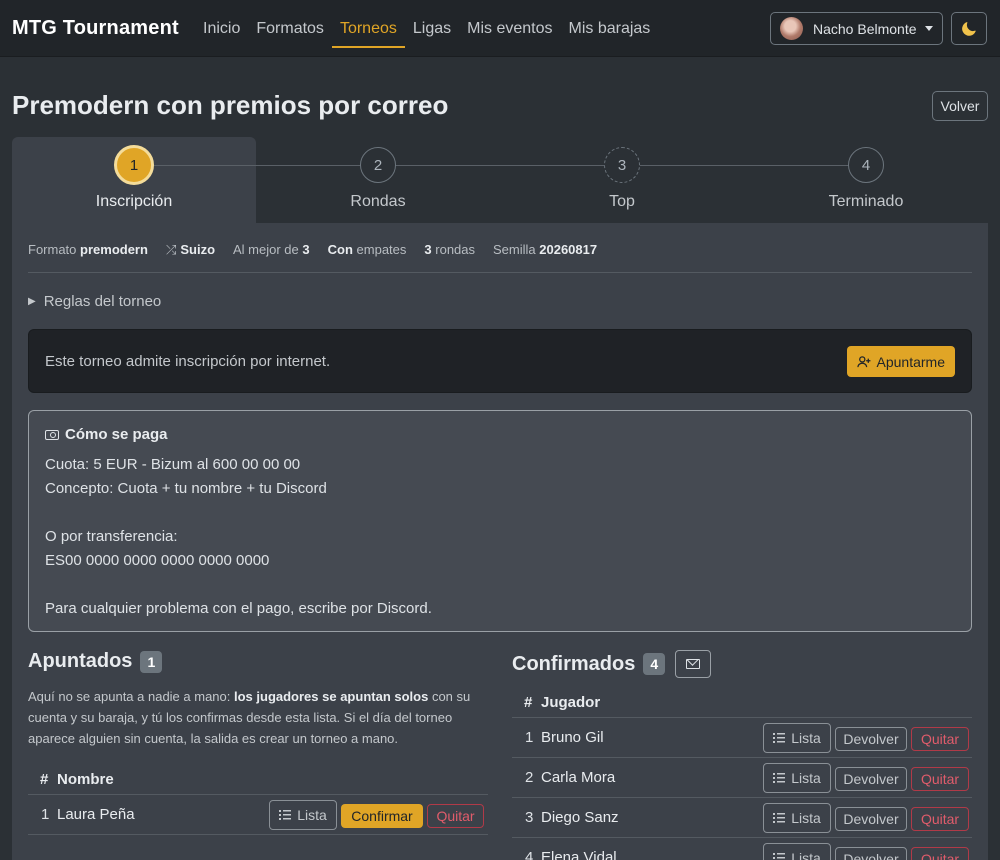 Image resolution: width=1000 pixels, height=860 pixels. I want to click on step-label: Top, so click(622, 201).